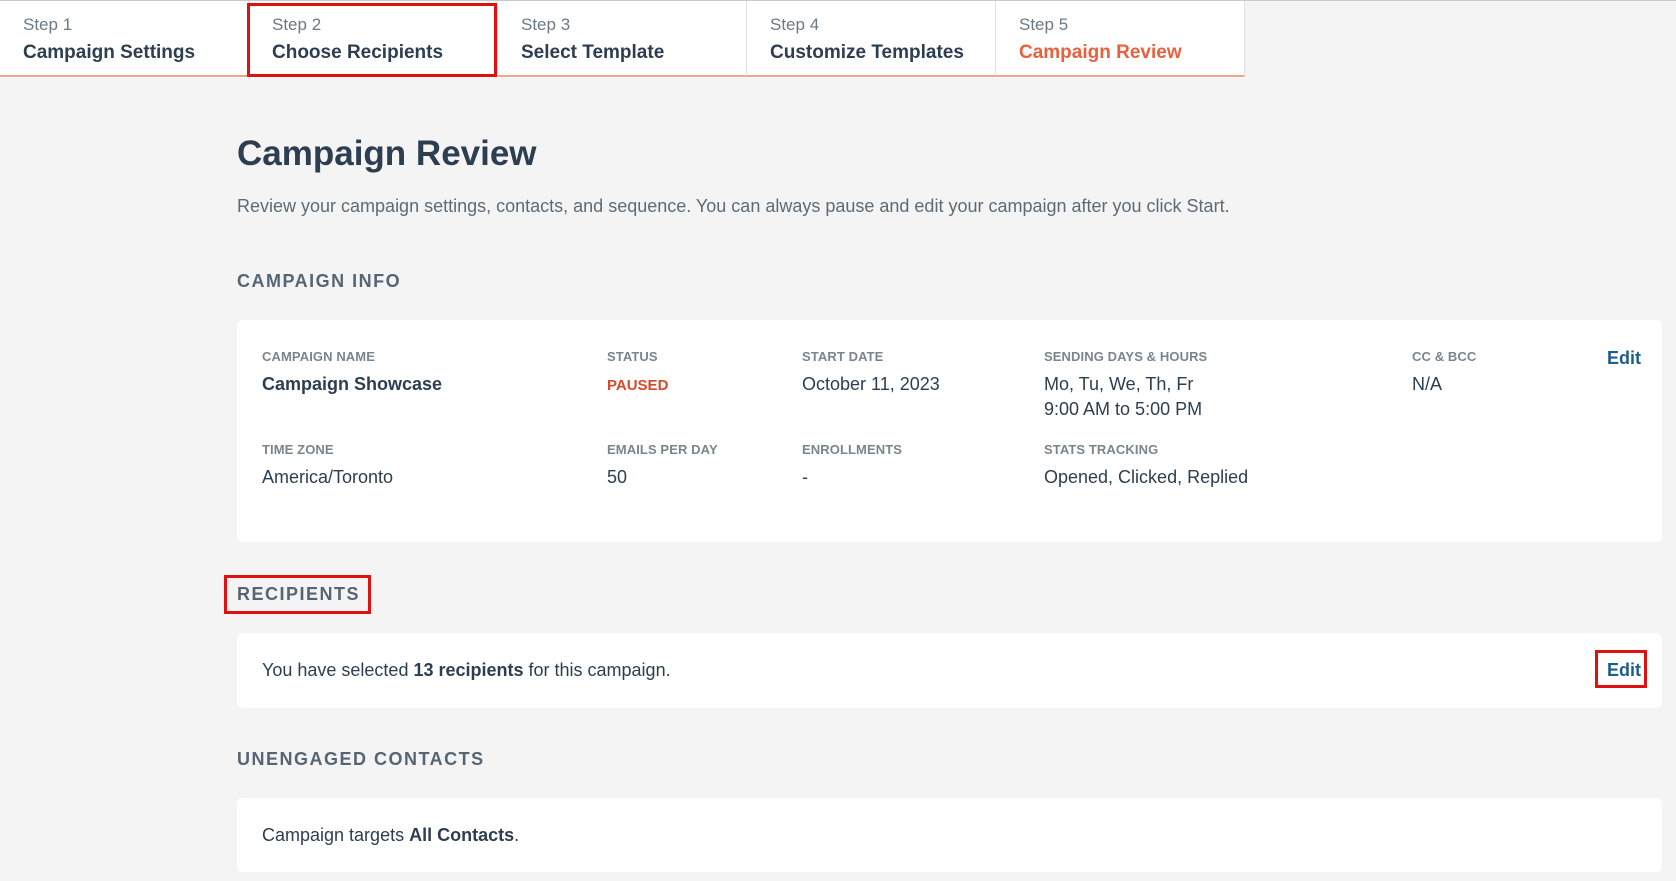 This screenshot has height=881, width=1676. What do you see at coordinates (319, 281) in the screenshot?
I see `campaign-info-heading: CAMPAIGN INFO` at bounding box center [319, 281].